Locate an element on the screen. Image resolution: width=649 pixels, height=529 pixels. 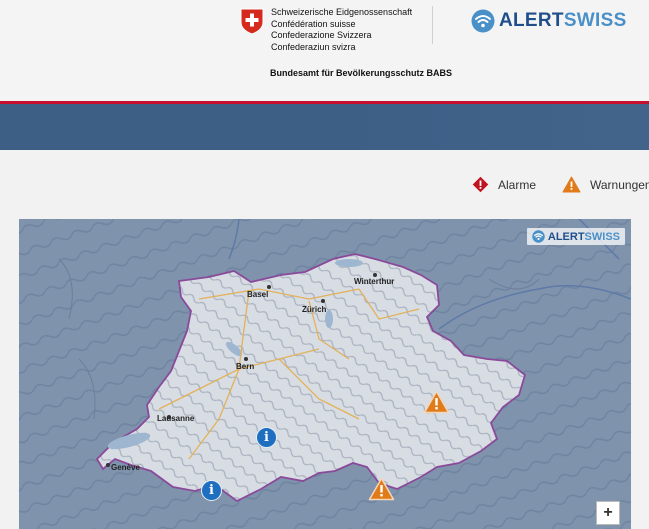
legend-alarm: Alarme is located at coordinates (504, 184).